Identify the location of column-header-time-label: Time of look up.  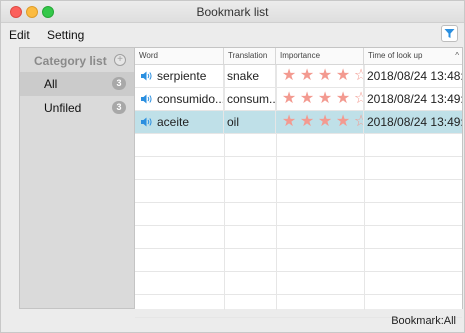
(395, 55).